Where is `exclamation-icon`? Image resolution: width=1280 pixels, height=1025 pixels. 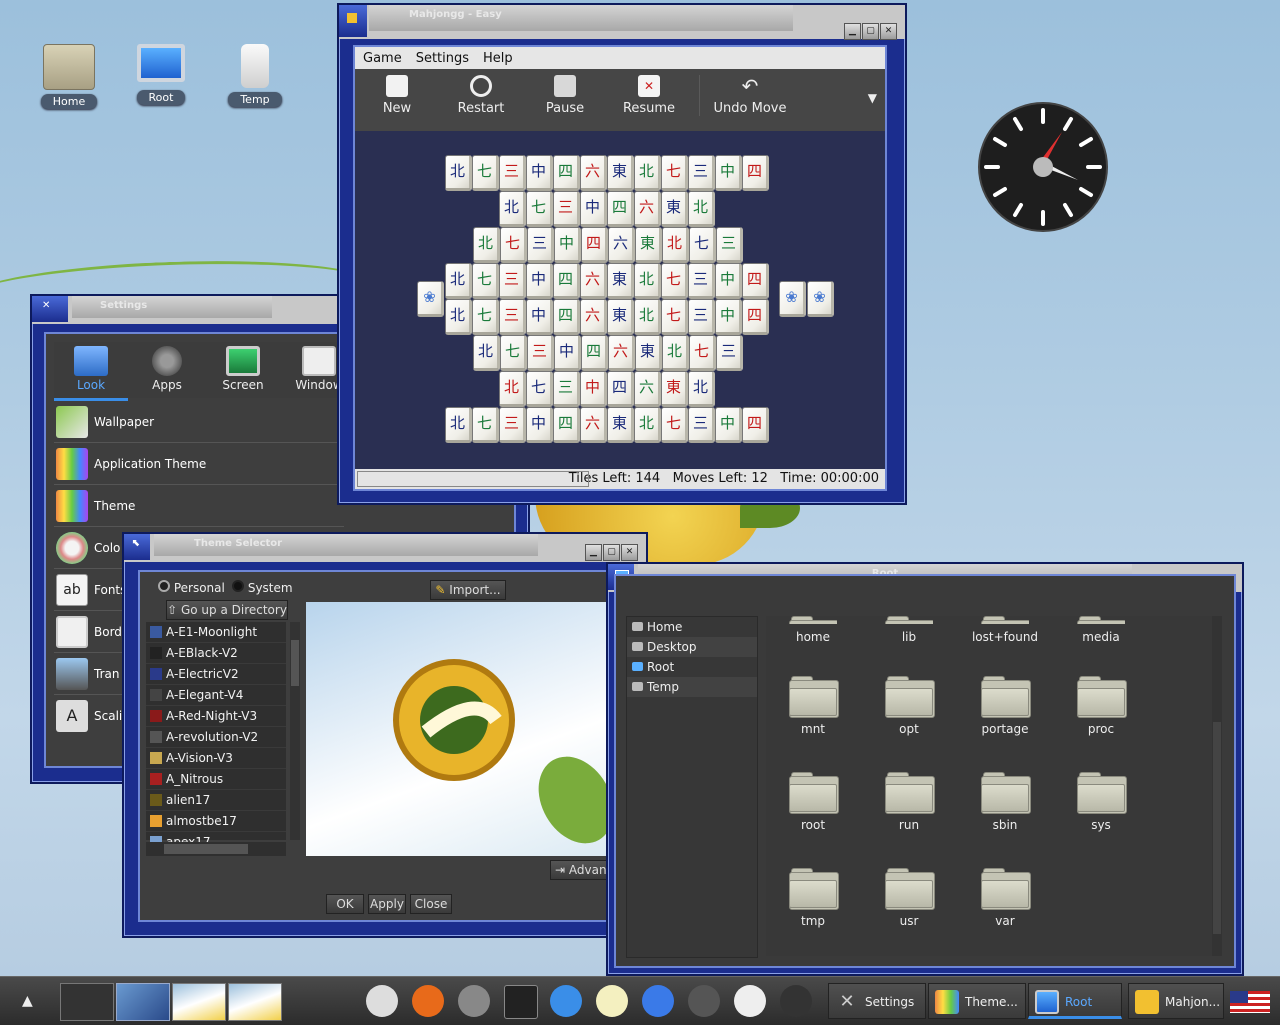 exclamation-icon is located at coordinates (750, 1001).